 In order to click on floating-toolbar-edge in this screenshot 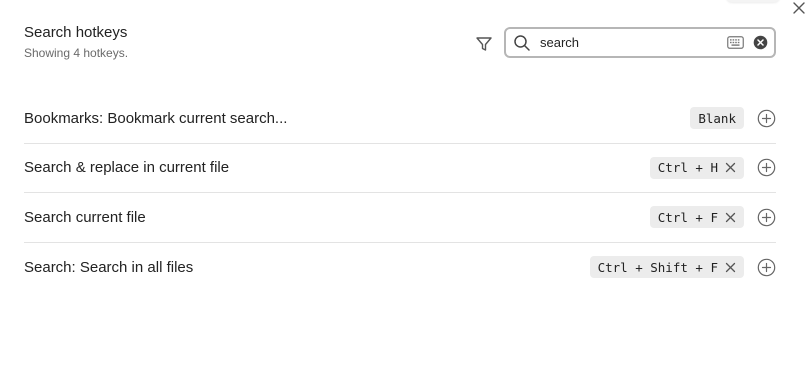, I will do `click(753, 1)`.